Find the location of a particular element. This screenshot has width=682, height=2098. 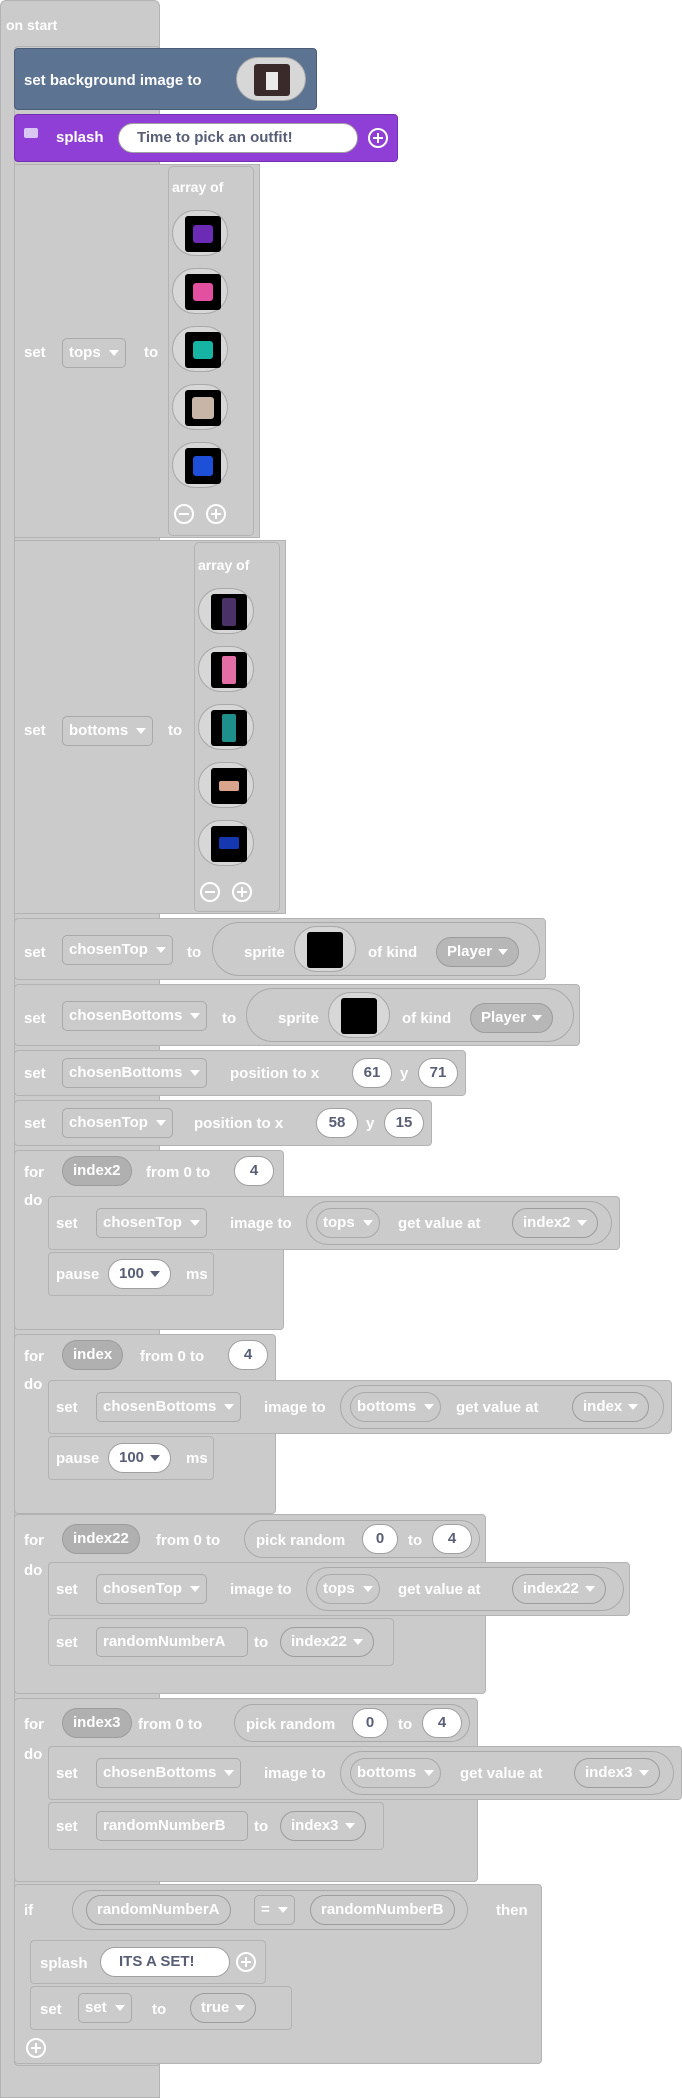

label-image-to: image to is located at coordinates (295, 1773).